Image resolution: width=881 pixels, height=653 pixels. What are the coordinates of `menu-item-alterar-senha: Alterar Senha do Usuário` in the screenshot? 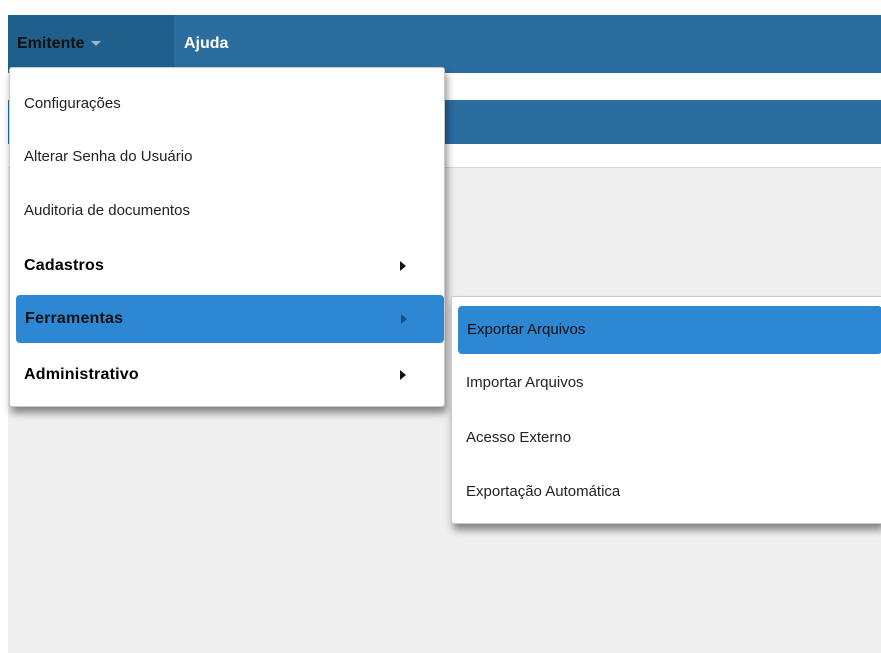 It's located at (227, 156).